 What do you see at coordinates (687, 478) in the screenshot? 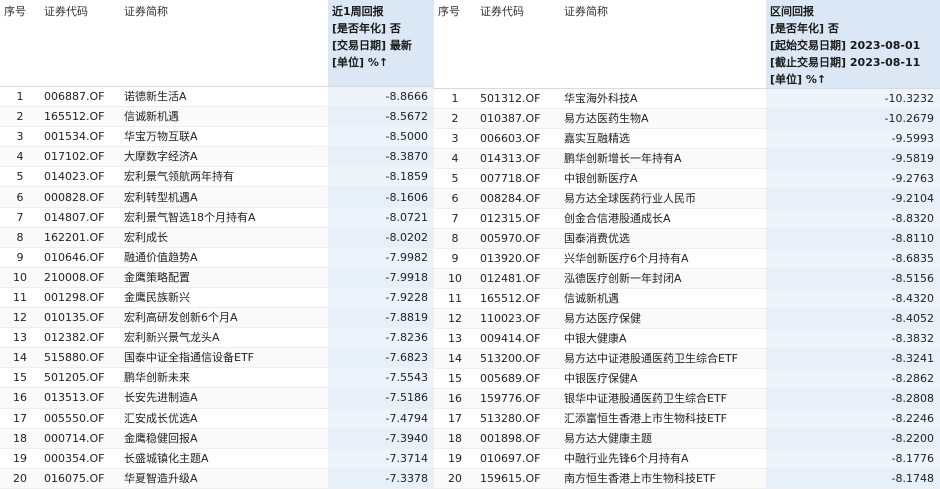
I see `table-row: 20 159615.OF 南方恒生香港上市生物科技ETF -8.1748` at bounding box center [687, 478].